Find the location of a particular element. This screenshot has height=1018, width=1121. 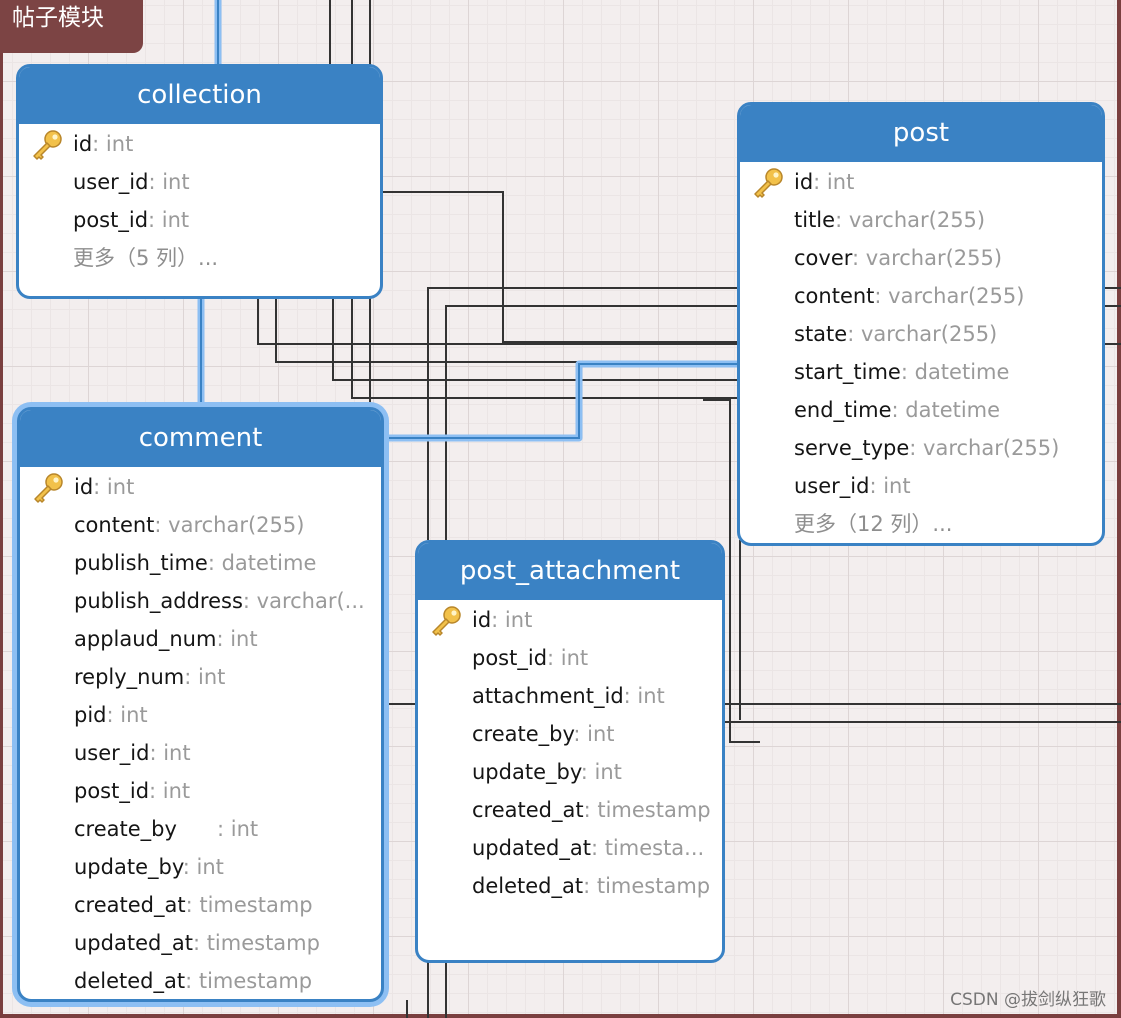

field-row: serve_type: varchar(255) is located at coordinates (921, 449).